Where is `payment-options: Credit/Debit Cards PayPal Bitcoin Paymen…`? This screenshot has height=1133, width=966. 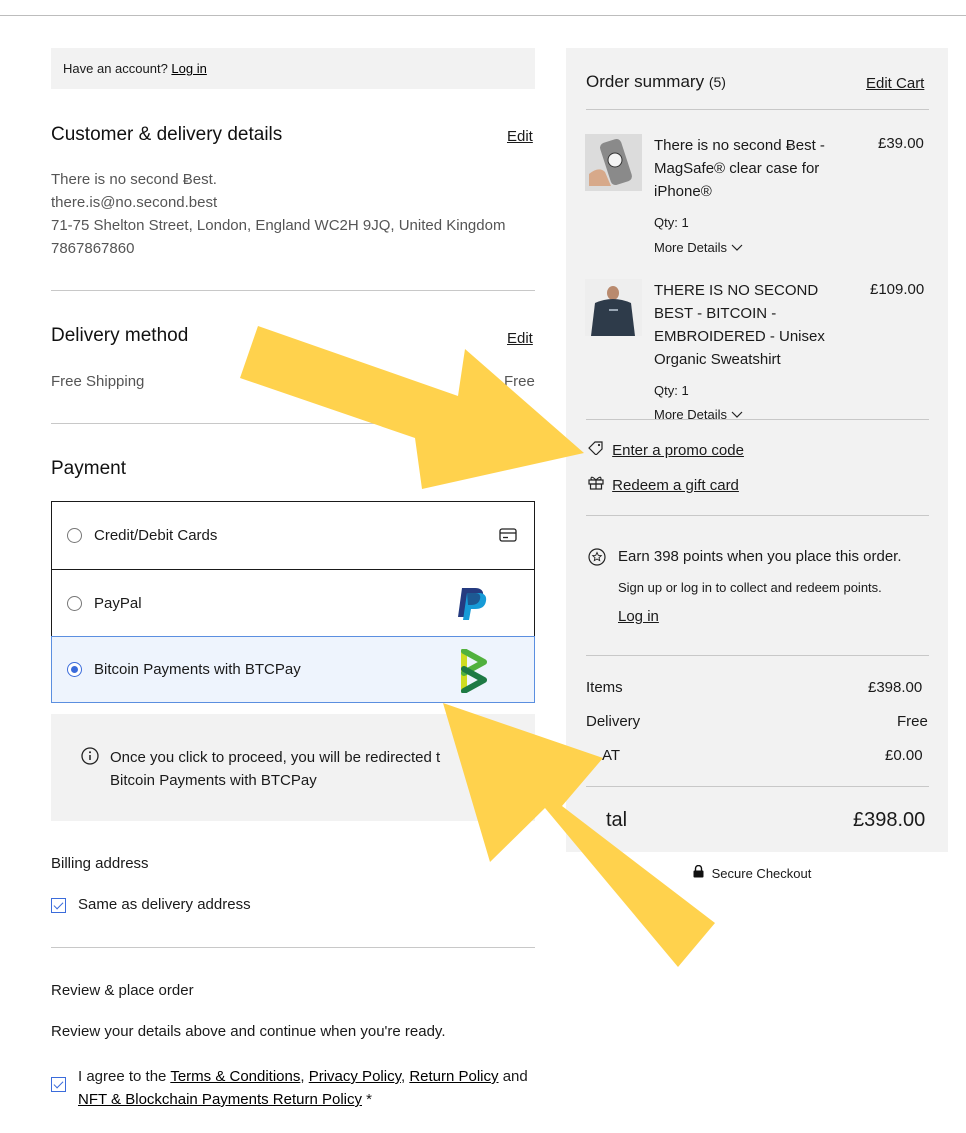 payment-options: Credit/Debit Cards PayPal Bitcoin Paymen… is located at coordinates (293, 602).